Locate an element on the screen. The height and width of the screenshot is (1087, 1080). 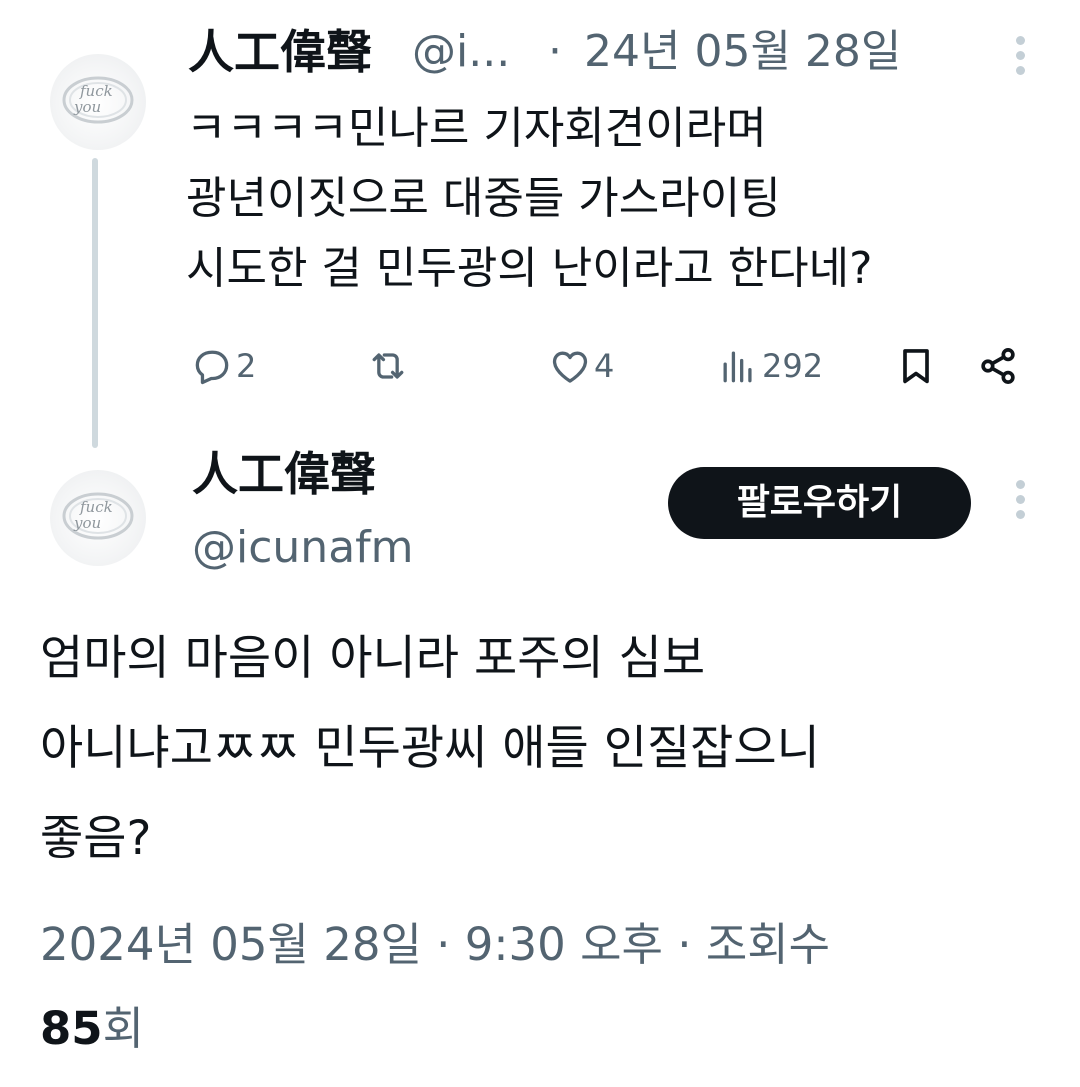
bookmark-button is located at coordinates (916, 366).